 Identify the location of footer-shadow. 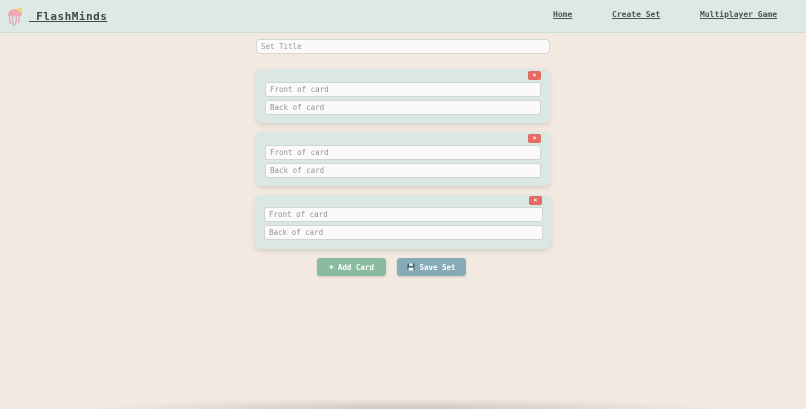
(405, 403).